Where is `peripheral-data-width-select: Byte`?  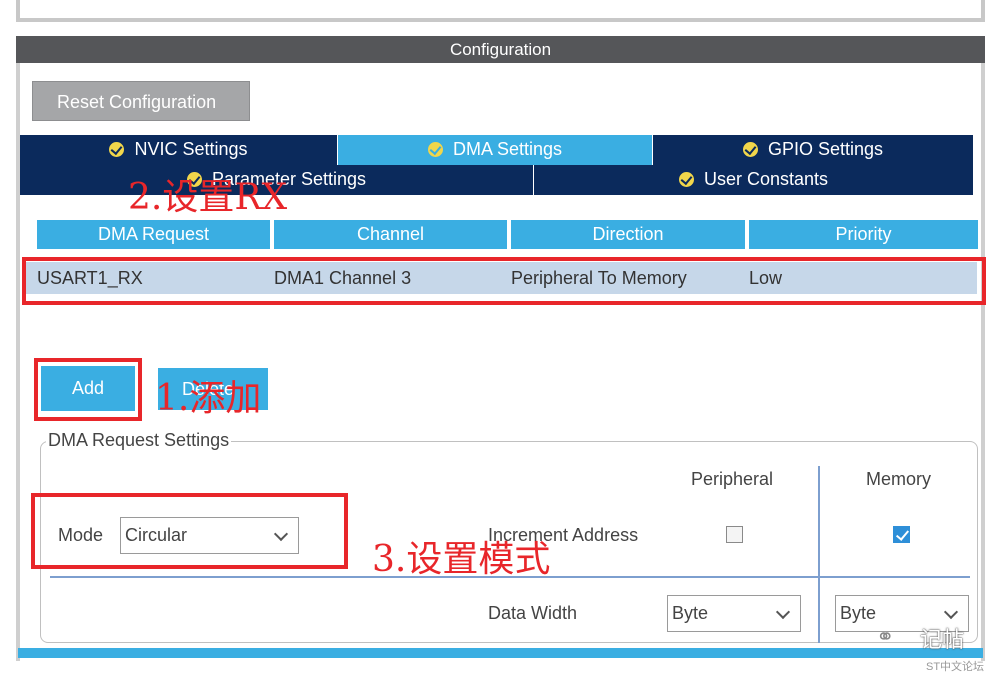 peripheral-data-width-select: Byte is located at coordinates (734, 613).